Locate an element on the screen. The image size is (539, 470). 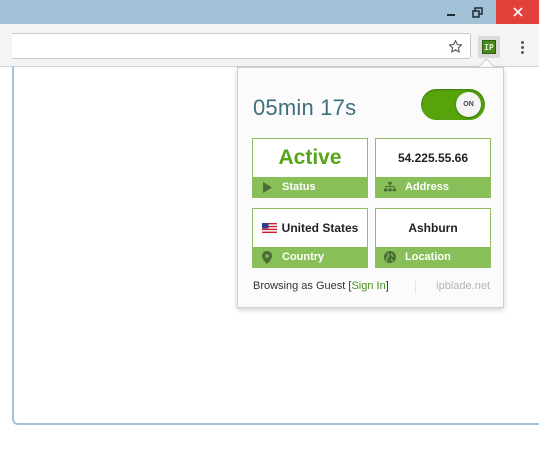
address-card: 54.225.55.66 Address is located at coordinates (433, 168).